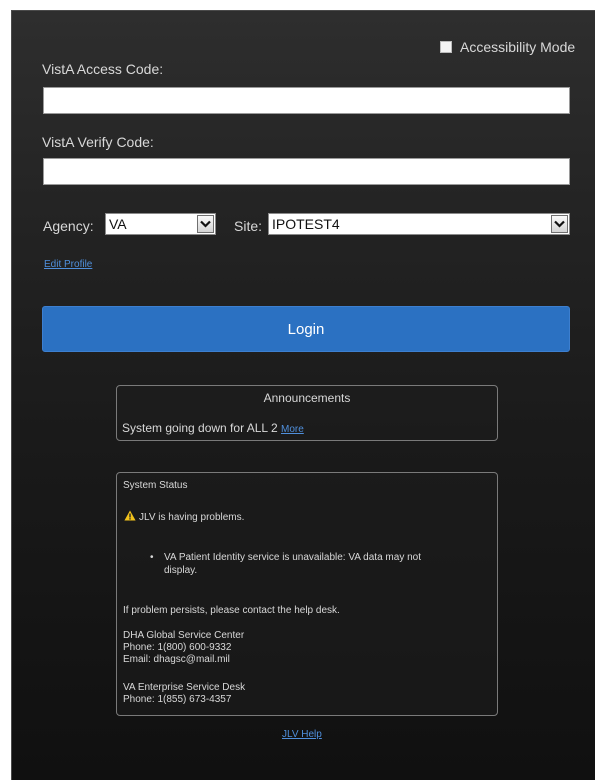 The height and width of the screenshot is (780, 595). I want to click on va-service-desk-name: VA Enterprise Service Desk, so click(184, 687).